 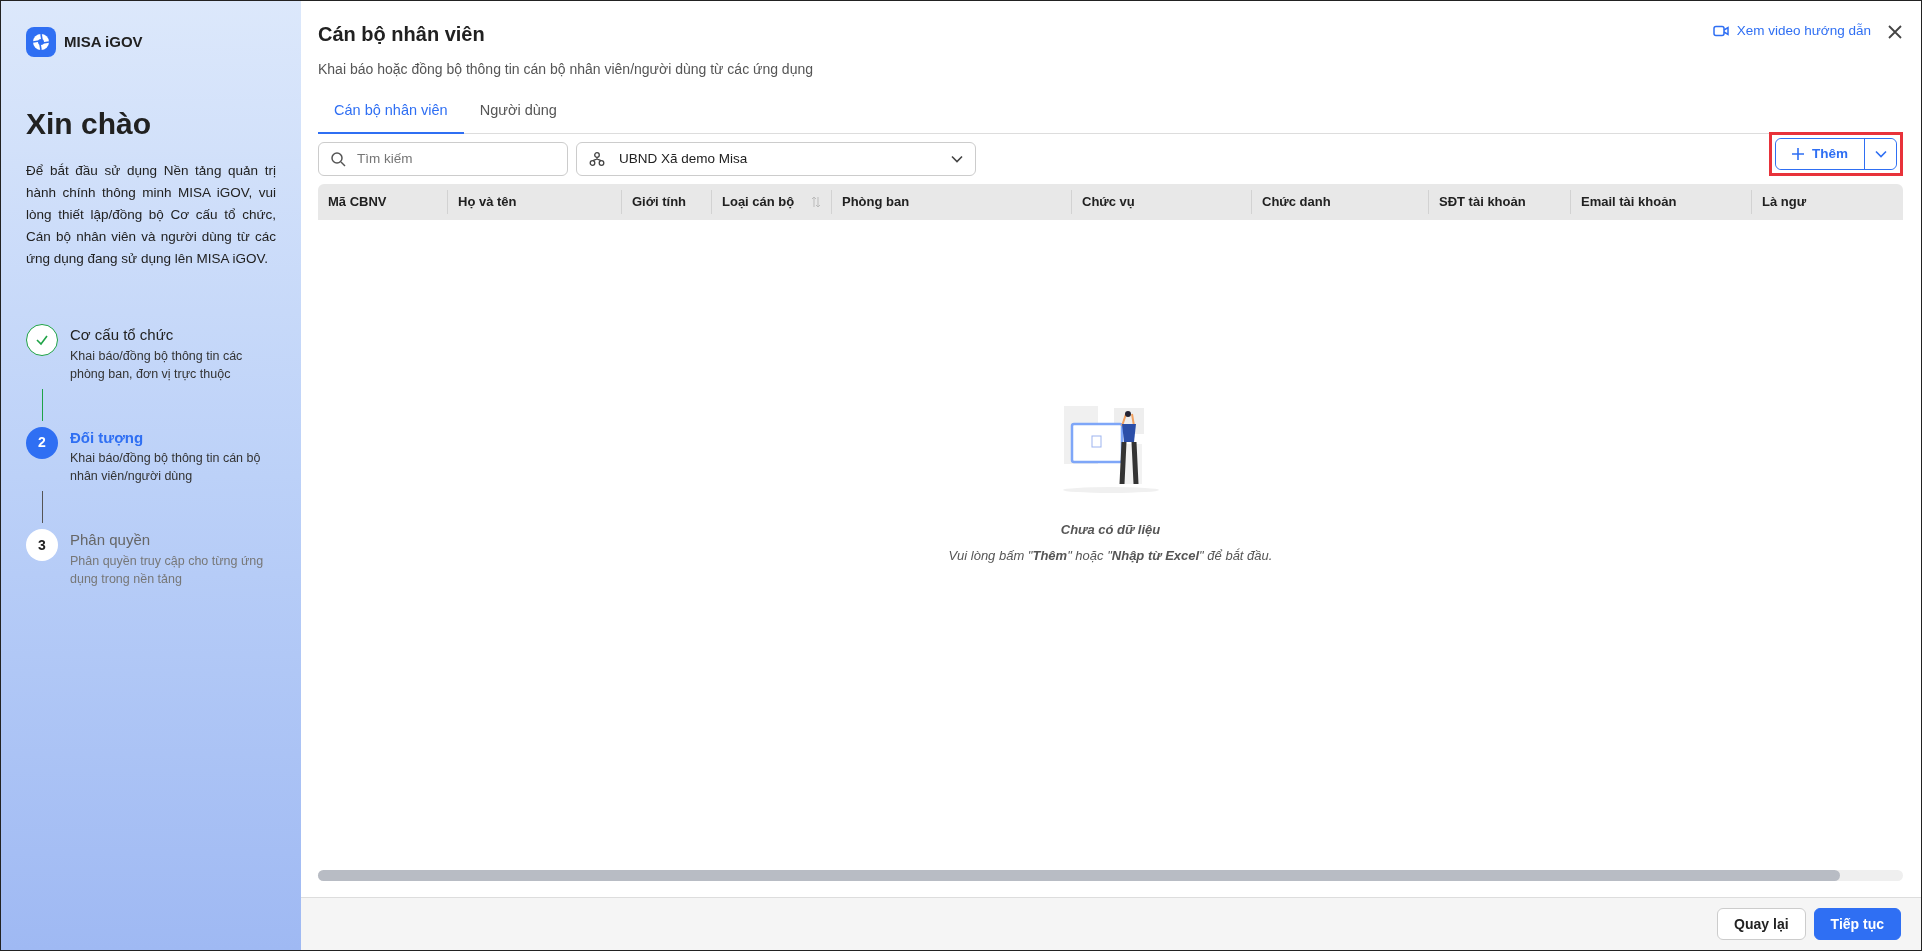 I want to click on column-header: Loại cán bộ, so click(x=758, y=202).